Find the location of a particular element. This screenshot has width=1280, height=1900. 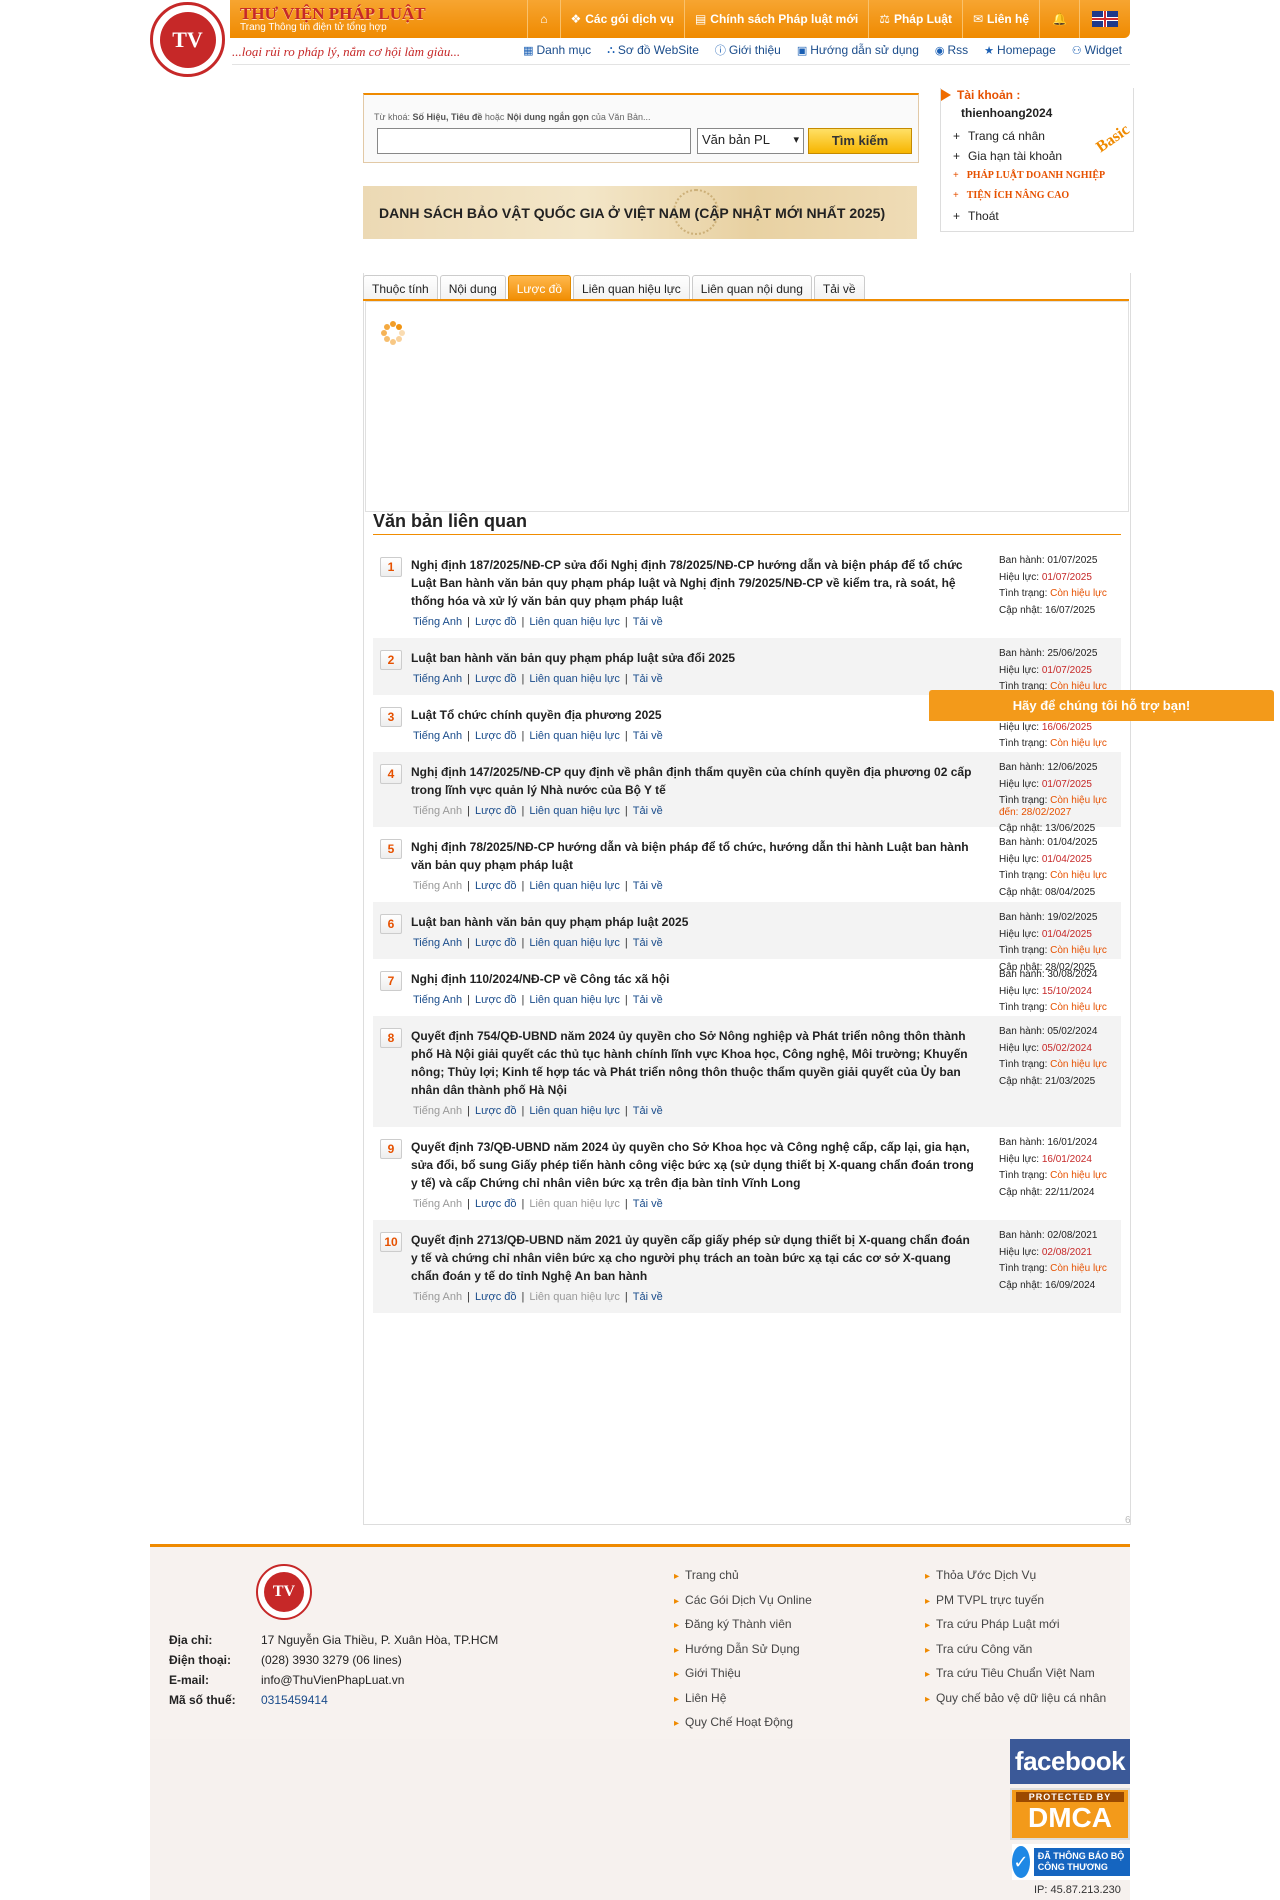

footer-link: Hướng Dẫn Sử Dụng is located at coordinates (743, 1650).